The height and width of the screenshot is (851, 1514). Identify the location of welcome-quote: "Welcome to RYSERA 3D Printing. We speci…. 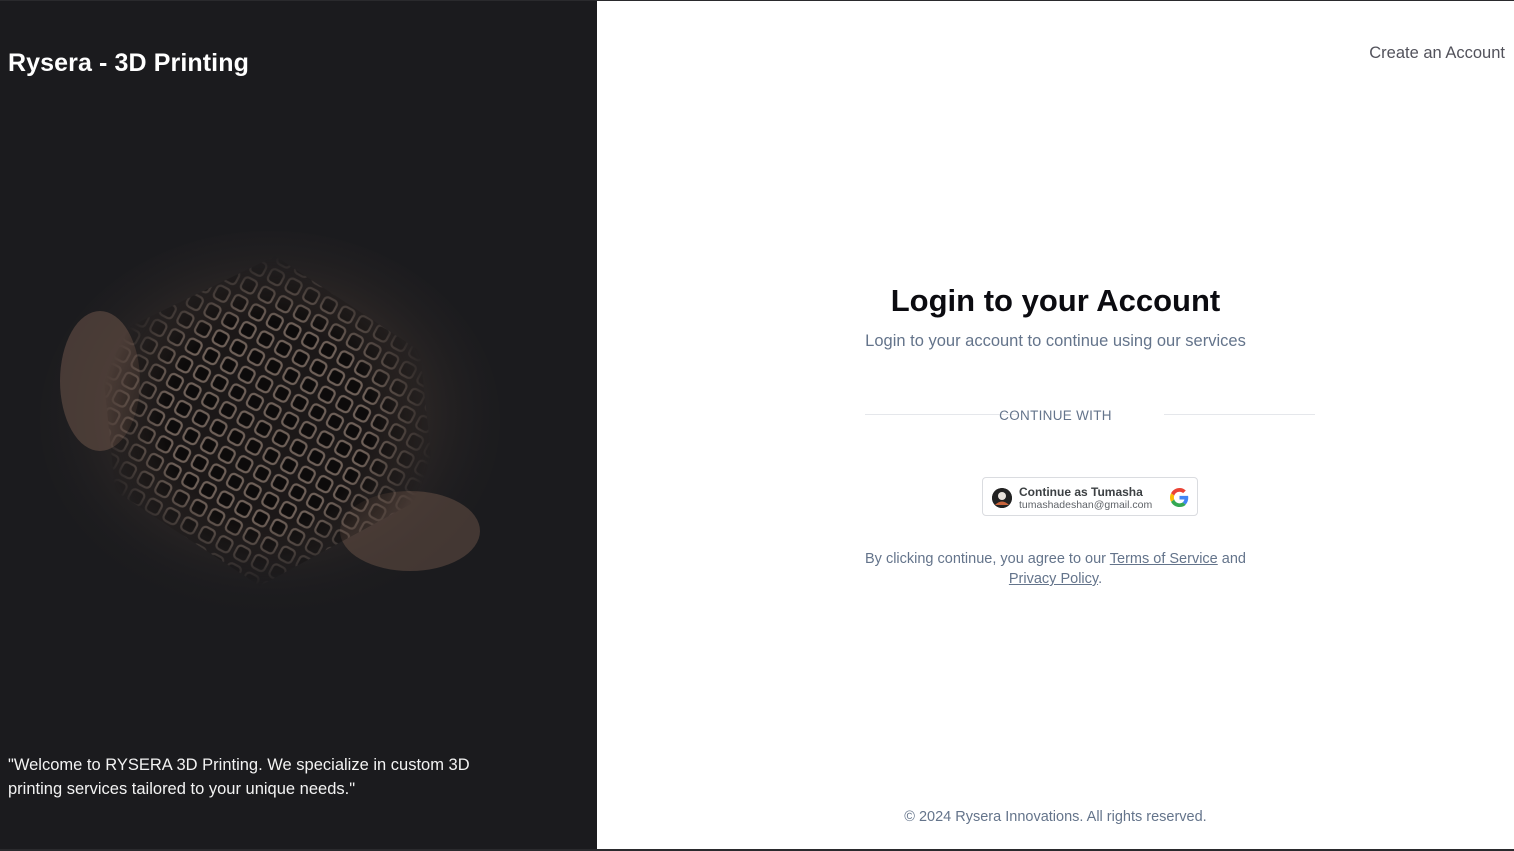
(239, 777).